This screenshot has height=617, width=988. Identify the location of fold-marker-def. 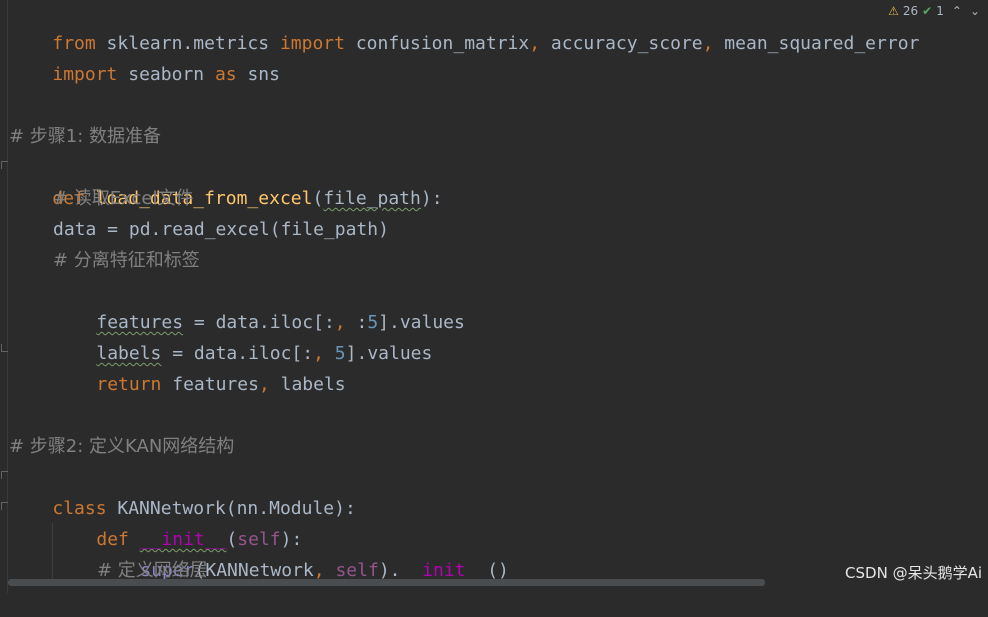
(4, 165).